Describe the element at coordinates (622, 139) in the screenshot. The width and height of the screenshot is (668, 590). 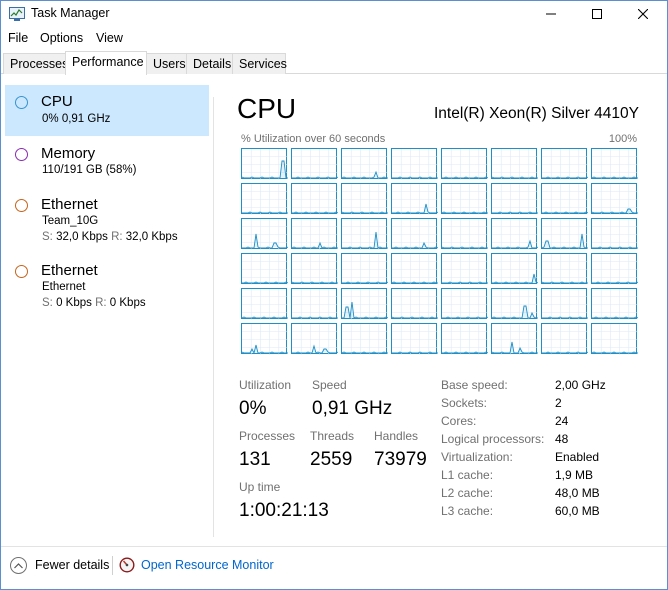
I see `graph-max-label: 100%` at that location.